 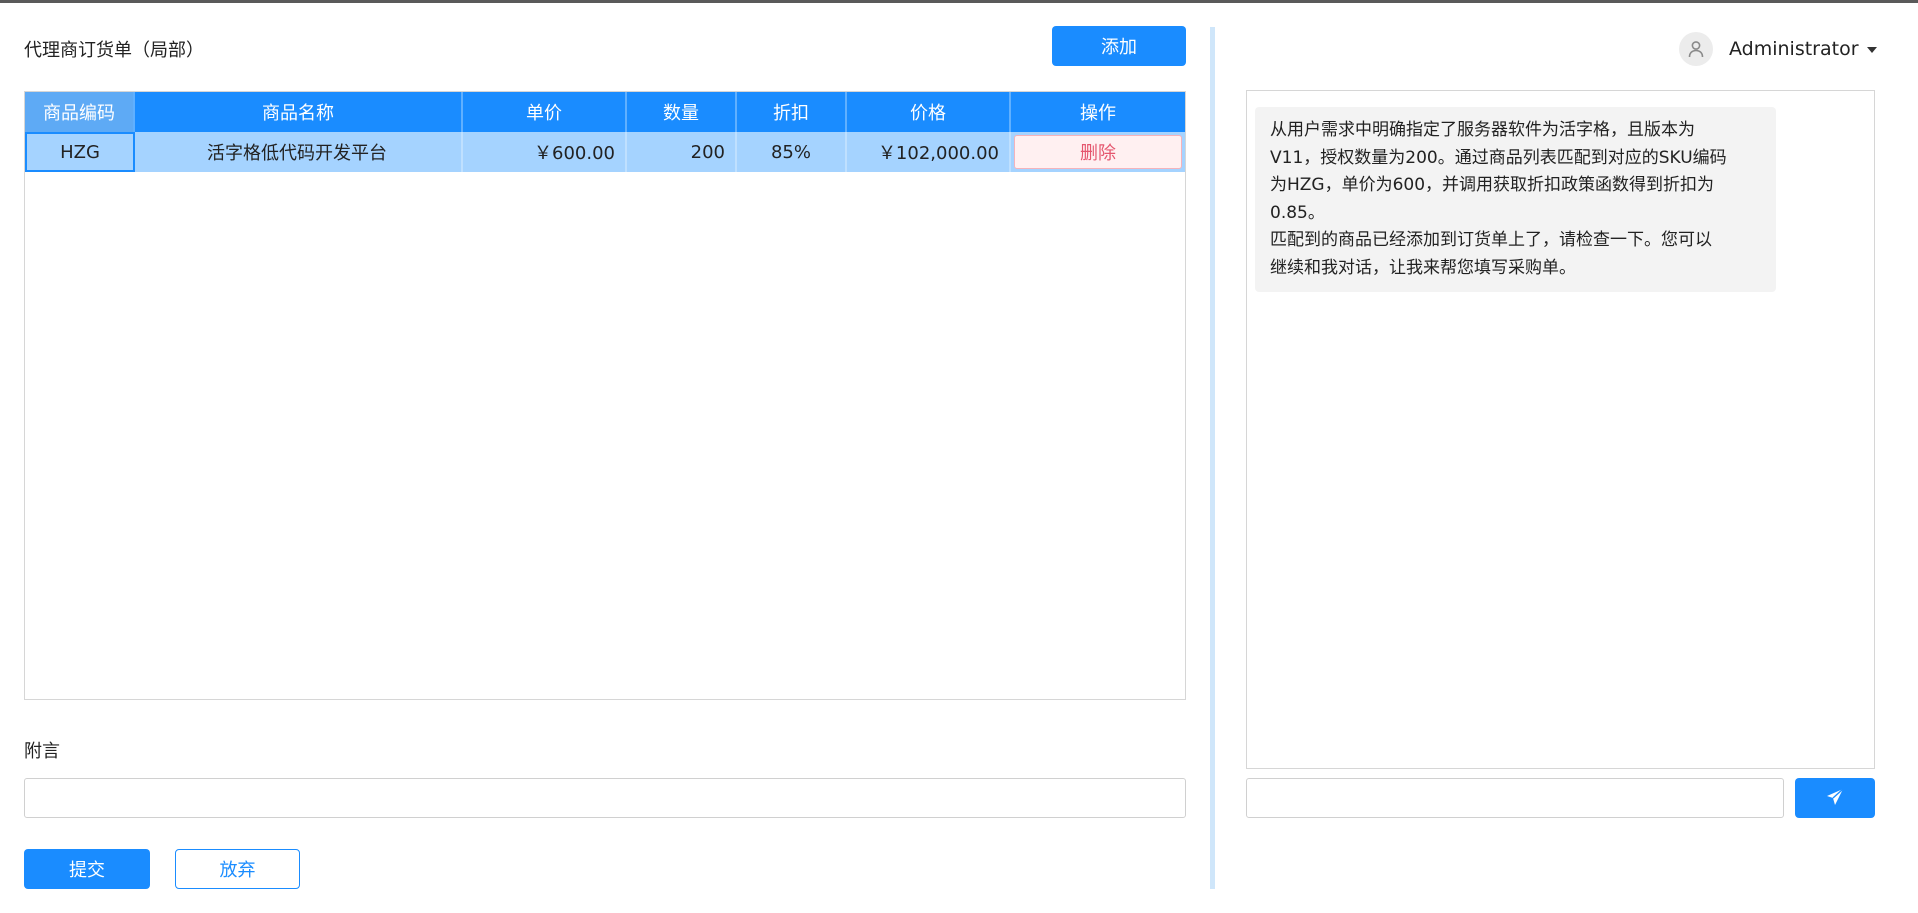 I want to click on note-label: 附言, so click(x=42, y=751).